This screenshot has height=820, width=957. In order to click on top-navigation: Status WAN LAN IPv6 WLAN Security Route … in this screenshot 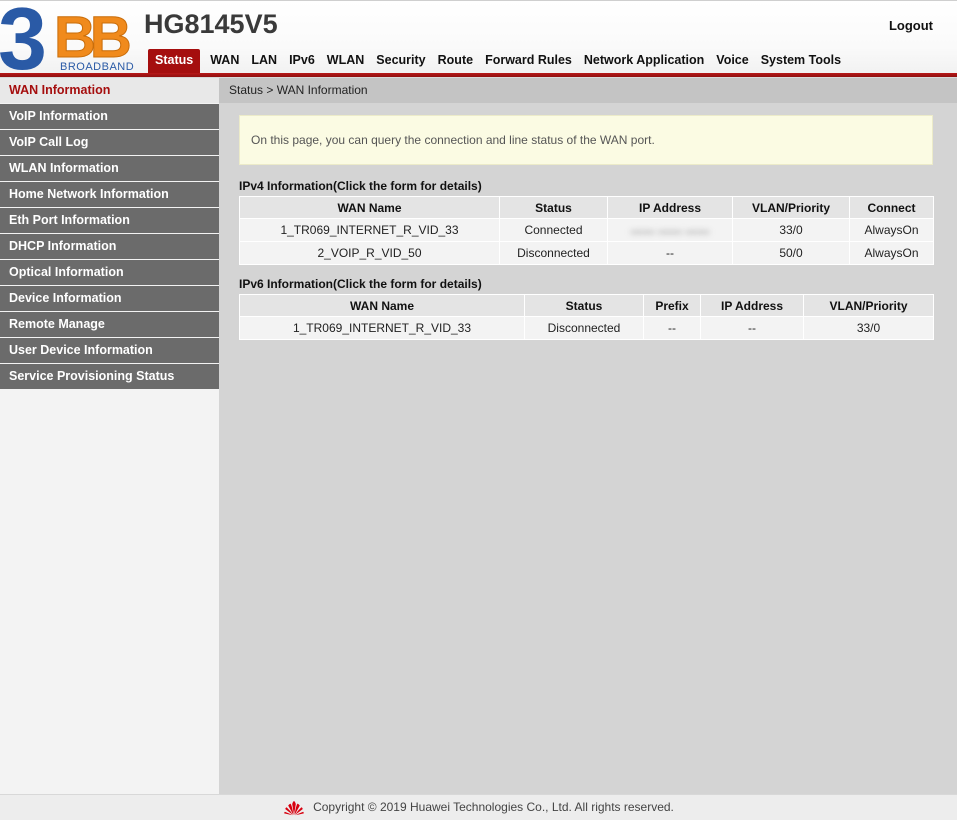, I will do `click(497, 61)`.